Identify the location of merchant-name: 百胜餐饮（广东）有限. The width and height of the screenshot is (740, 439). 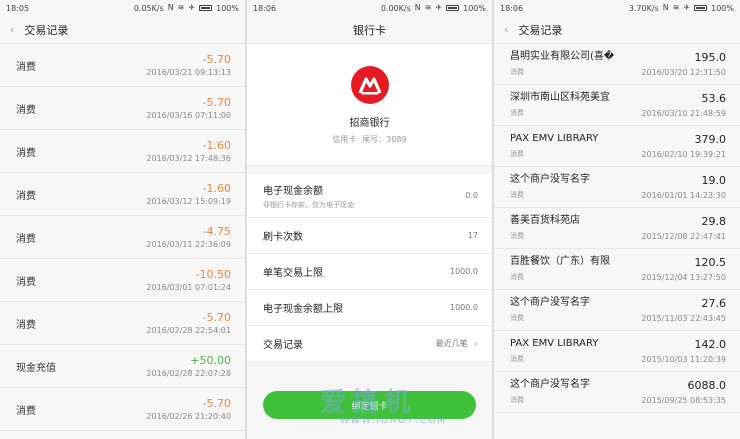
(560, 261).